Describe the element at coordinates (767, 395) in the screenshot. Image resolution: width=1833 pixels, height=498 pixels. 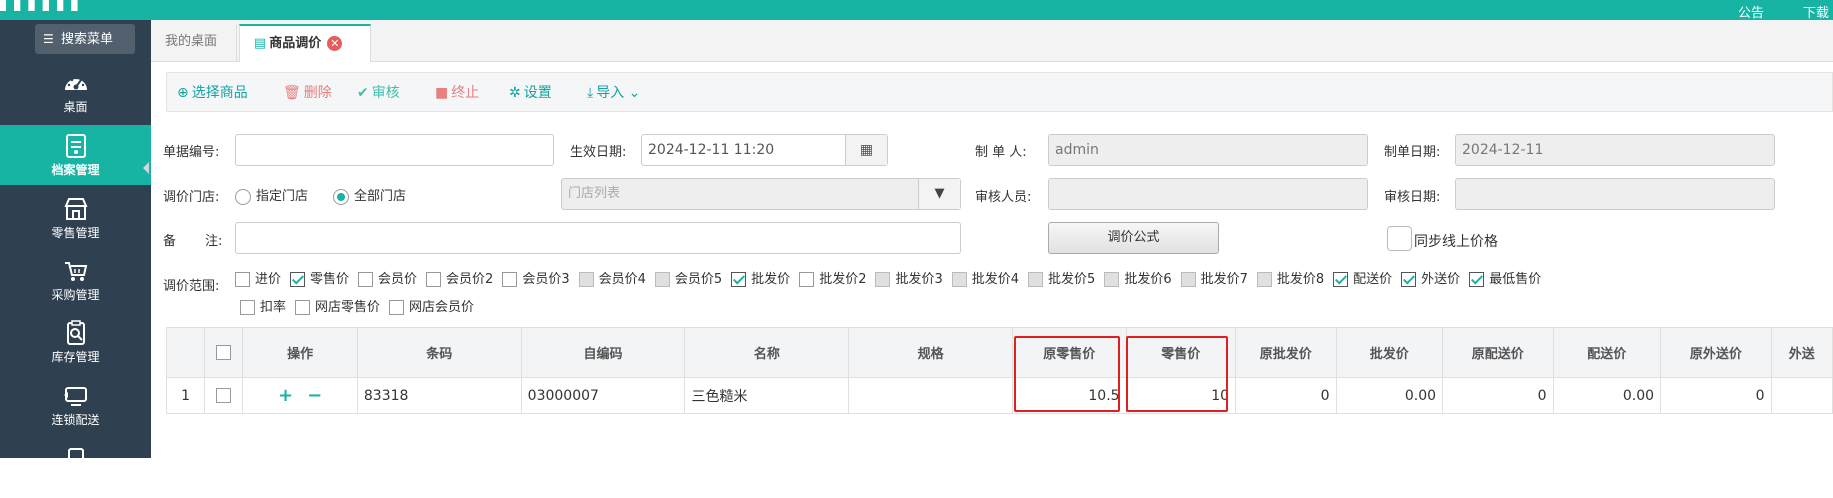
I see `row-name: 三色糙米` at that location.